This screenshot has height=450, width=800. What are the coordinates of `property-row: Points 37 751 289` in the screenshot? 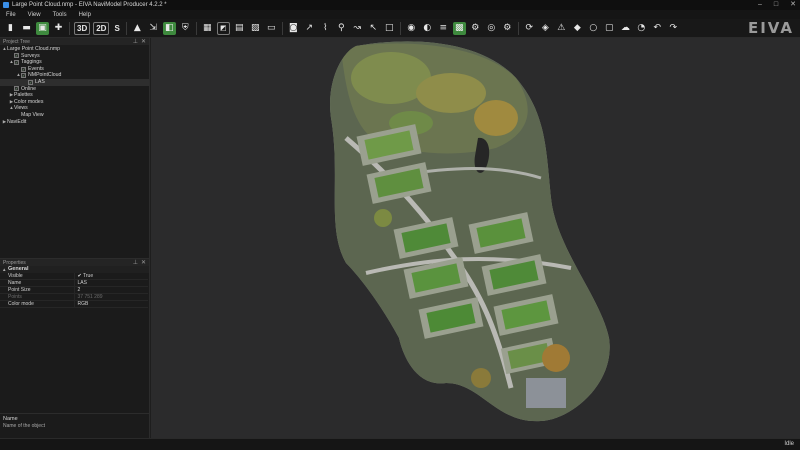 It's located at (74, 297).